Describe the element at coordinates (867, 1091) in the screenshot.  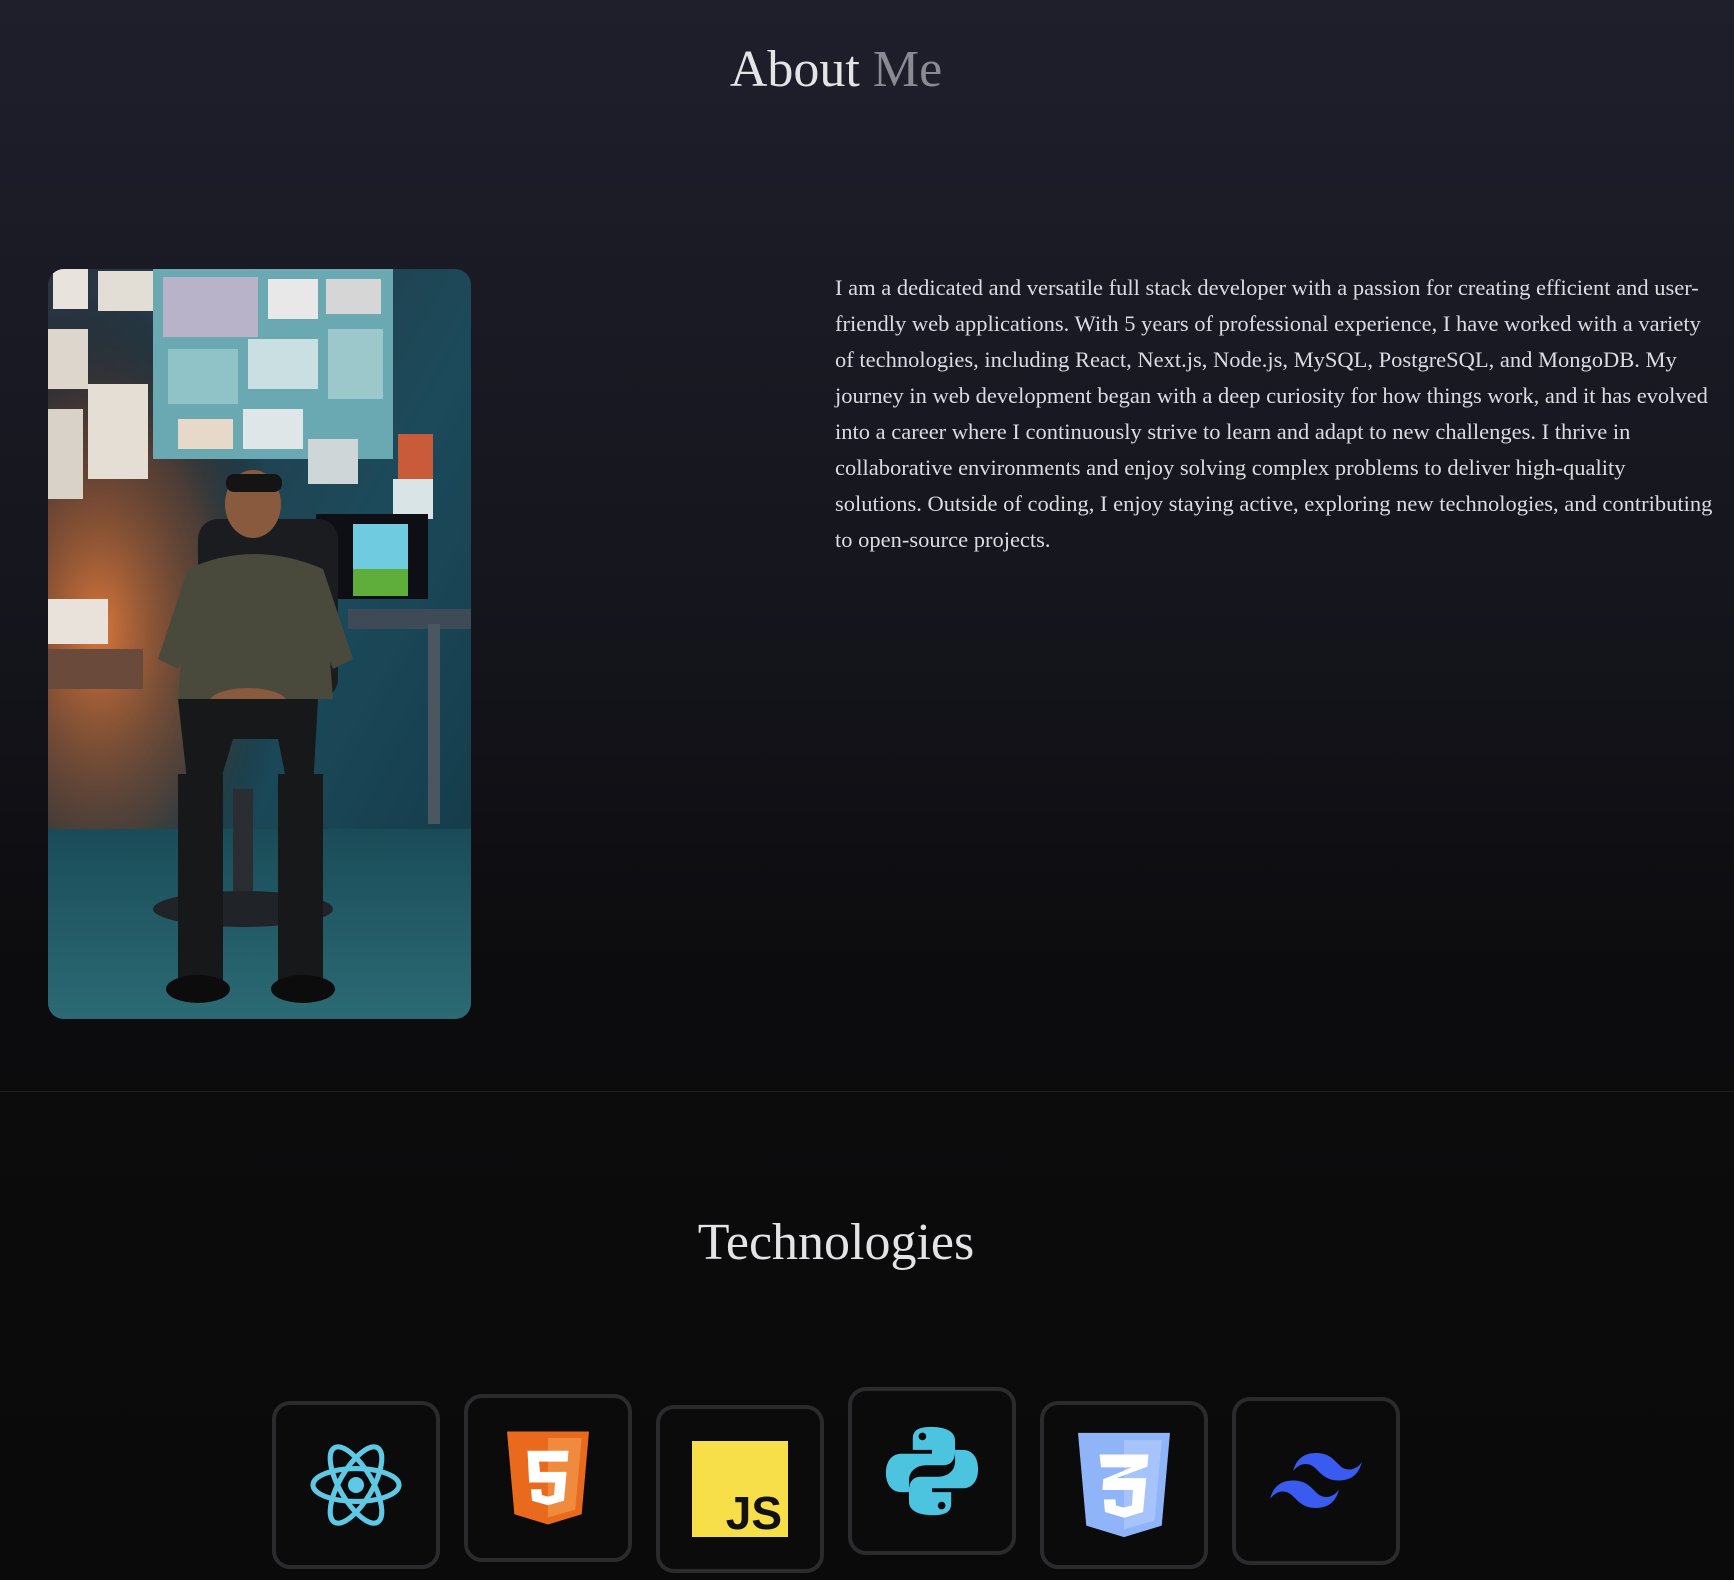
I see `section-divider` at that location.